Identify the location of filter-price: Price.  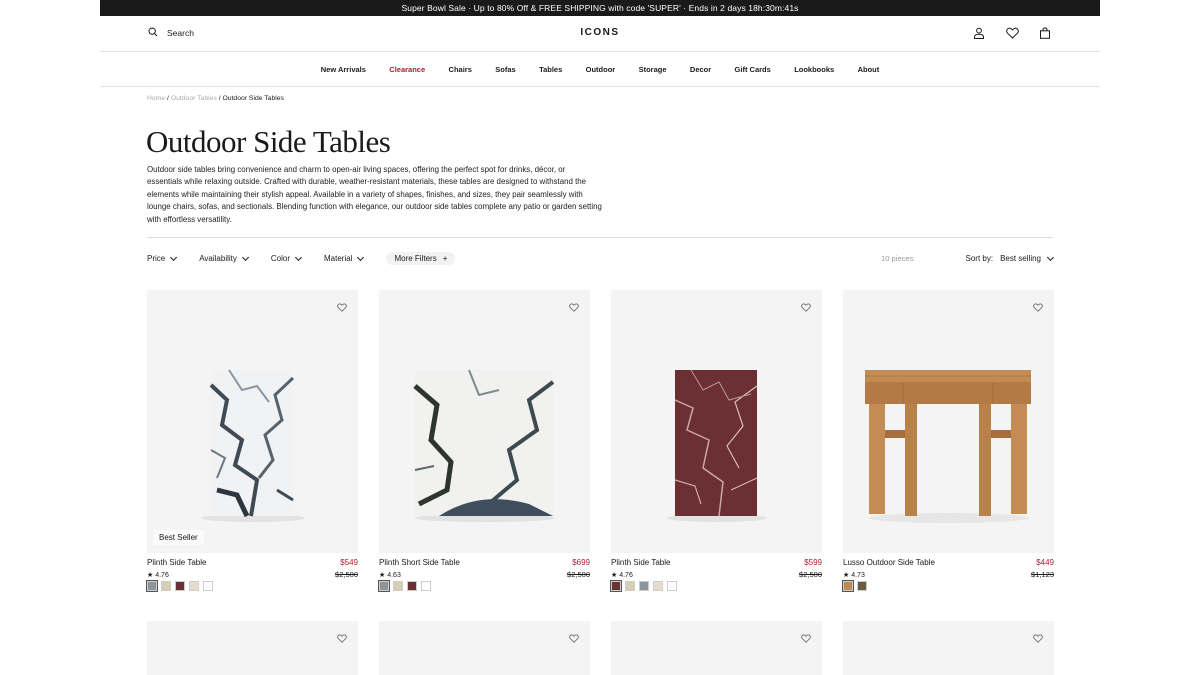
(162, 258).